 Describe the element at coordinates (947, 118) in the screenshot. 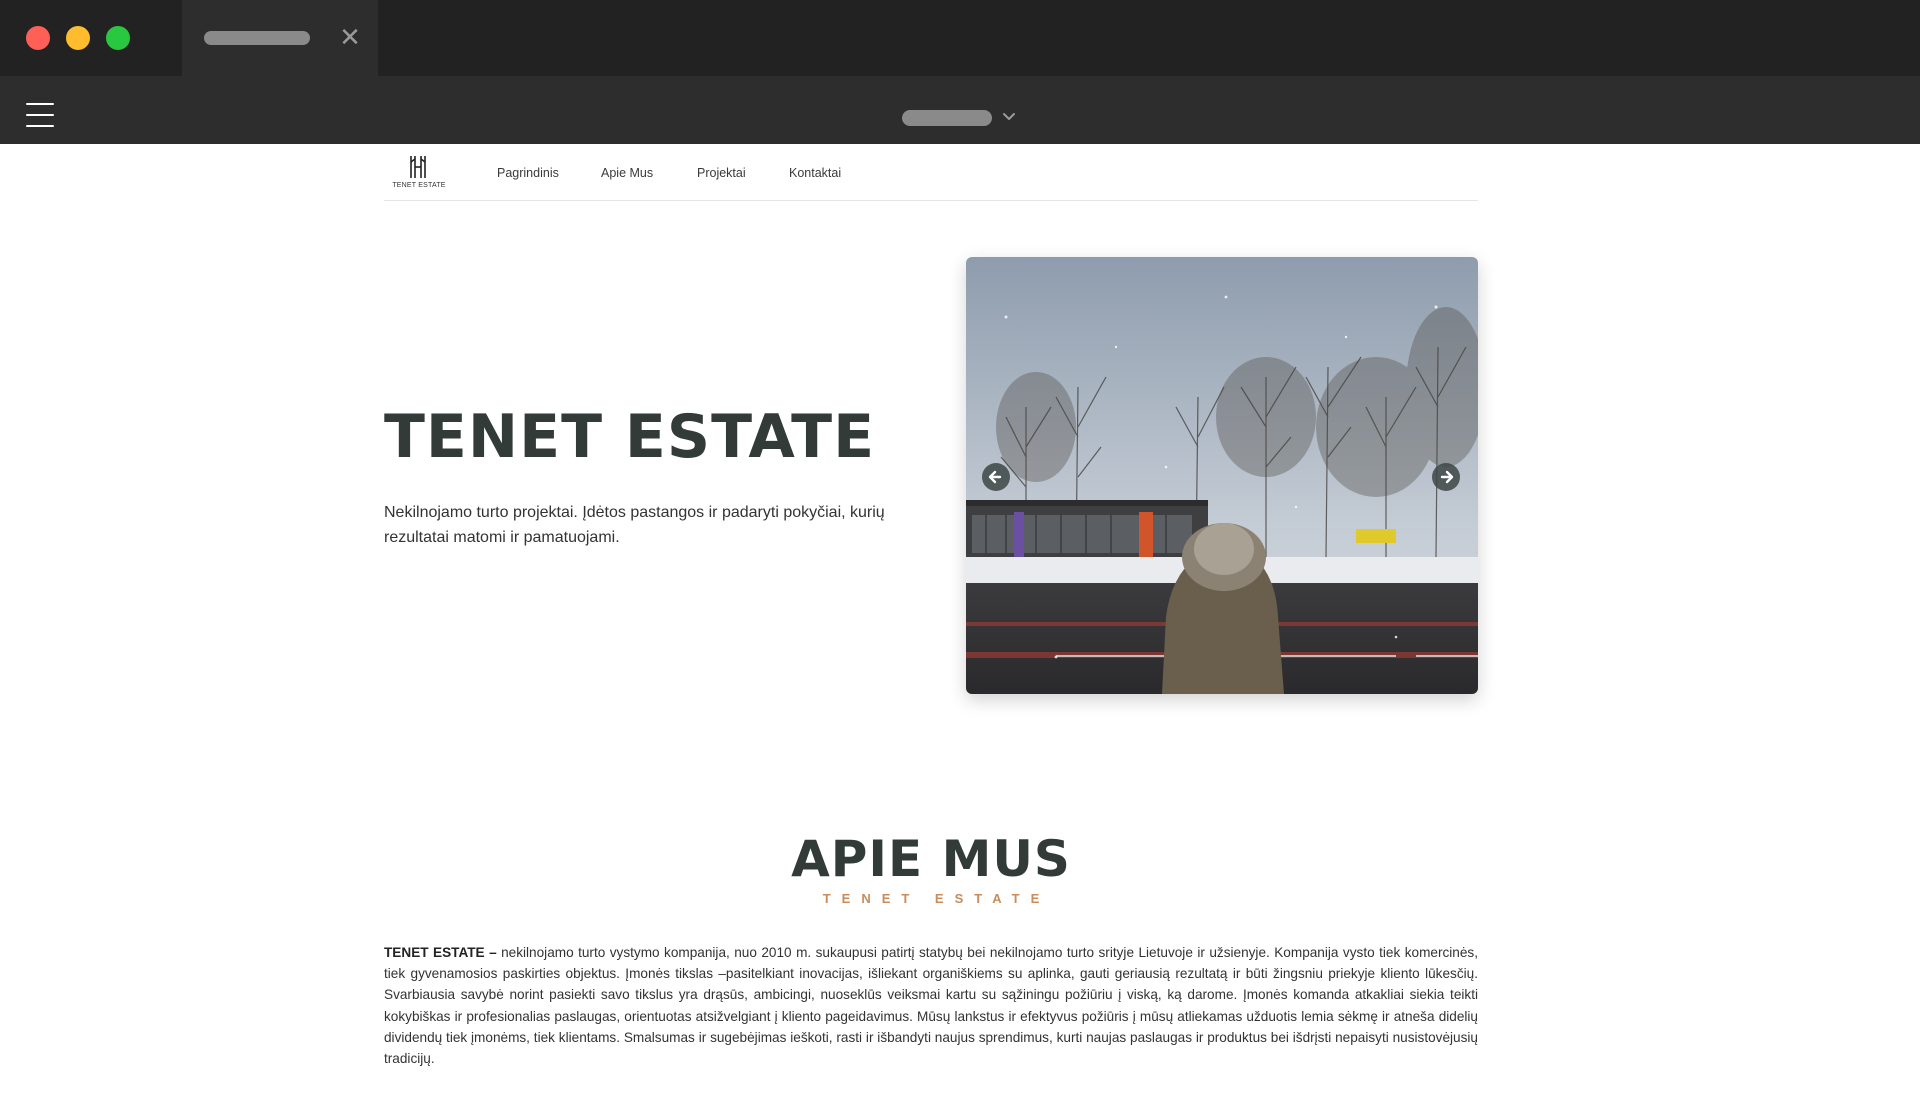

I see `address-bar` at that location.